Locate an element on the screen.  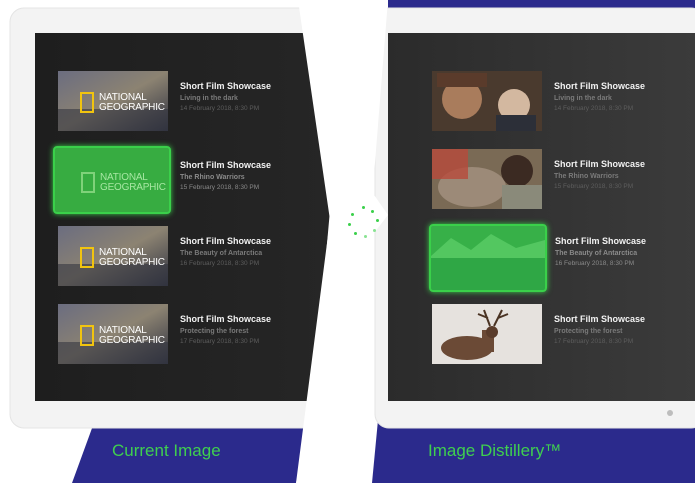
current-image-caption: Current Image is located at coordinates (166, 450).